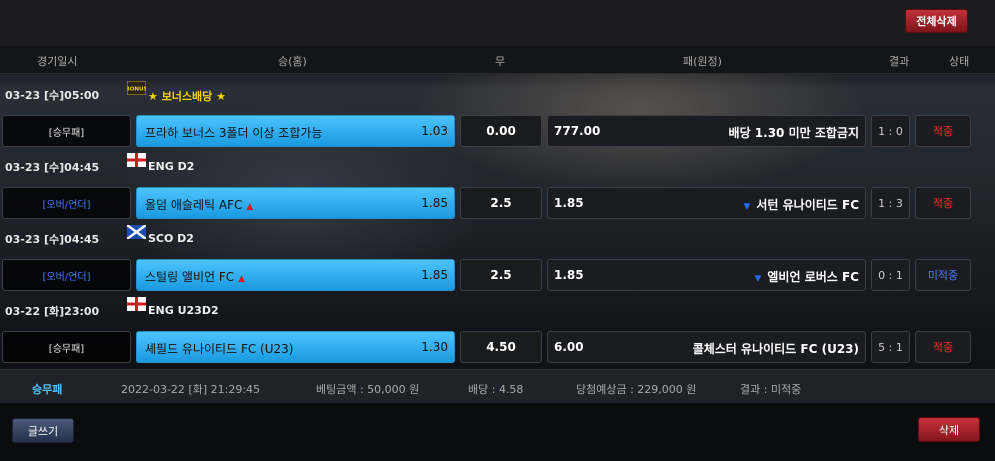  I want to click on away-team: ▼ 엘비언 로버스 FC, so click(806, 277).